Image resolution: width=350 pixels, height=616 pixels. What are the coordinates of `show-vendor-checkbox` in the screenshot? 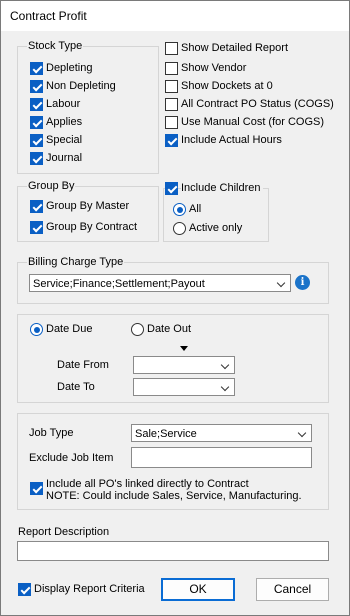 It's located at (171, 68).